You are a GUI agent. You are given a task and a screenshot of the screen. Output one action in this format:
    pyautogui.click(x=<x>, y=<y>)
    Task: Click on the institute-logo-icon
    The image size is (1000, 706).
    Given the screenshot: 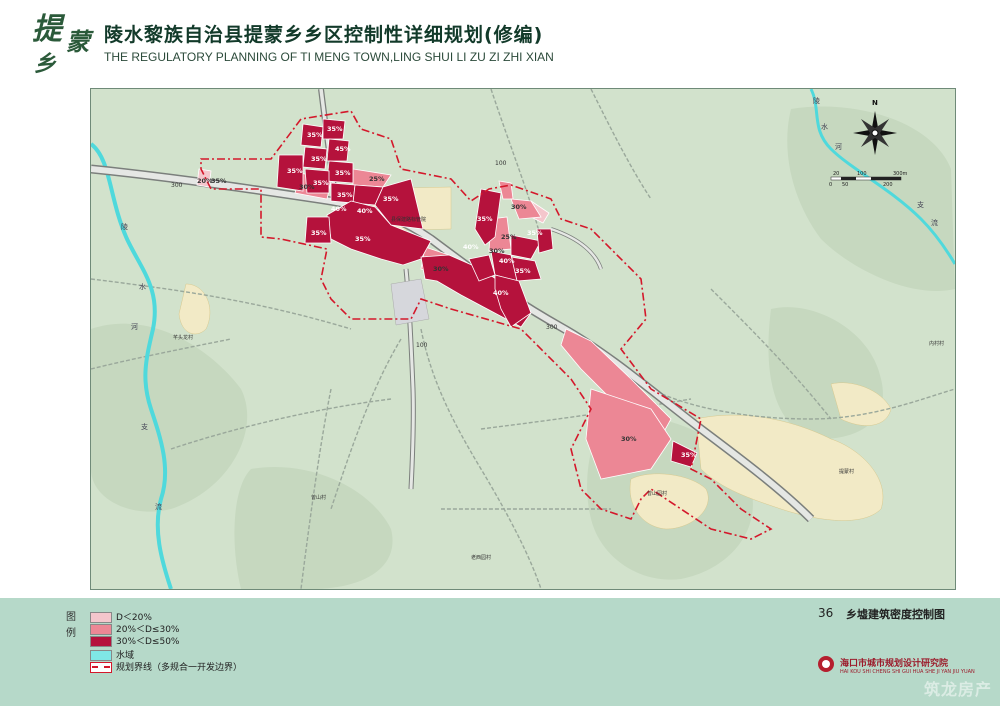 What is the action you would take?
    pyautogui.click(x=826, y=664)
    